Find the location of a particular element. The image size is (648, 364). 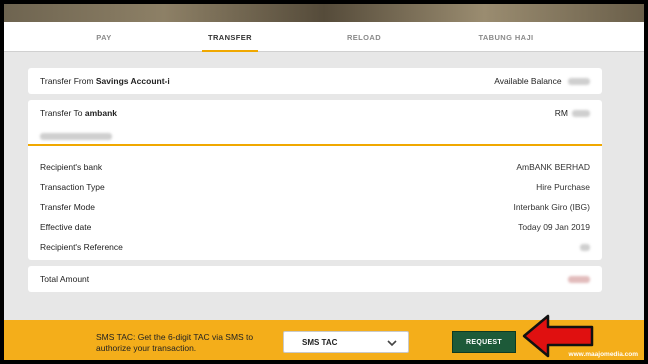

balance-value-redacted is located at coordinates (579, 82).